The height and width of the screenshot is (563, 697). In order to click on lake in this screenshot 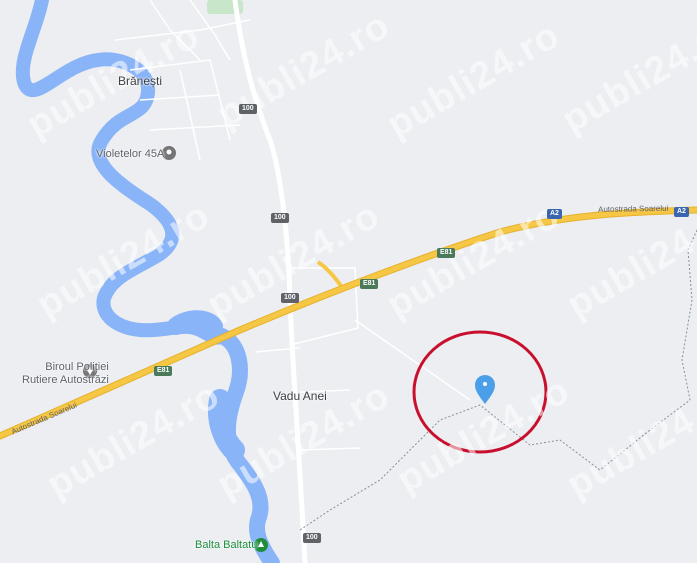, I will do `click(195, 322)`.